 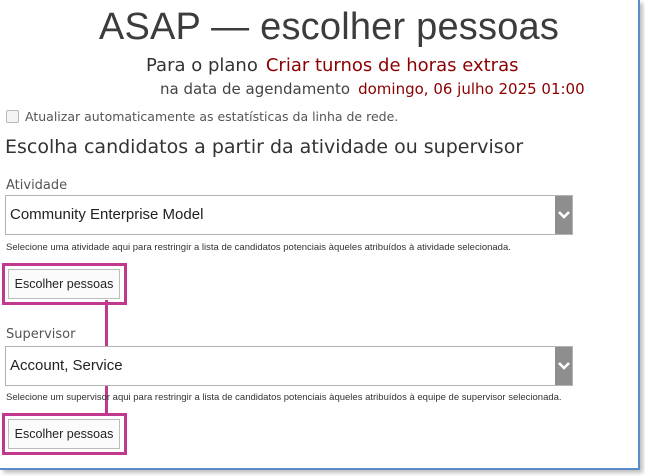 What do you see at coordinates (41, 334) in the screenshot?
I see `supervisor-label: Supervisor` at bounding box center [41, 334].